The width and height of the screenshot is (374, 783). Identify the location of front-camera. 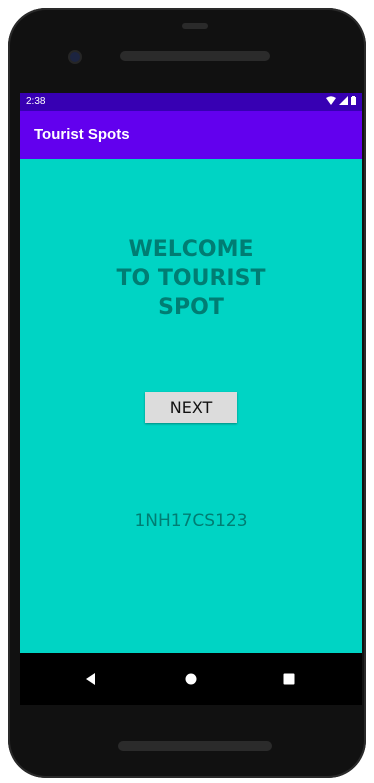
(75, 57).